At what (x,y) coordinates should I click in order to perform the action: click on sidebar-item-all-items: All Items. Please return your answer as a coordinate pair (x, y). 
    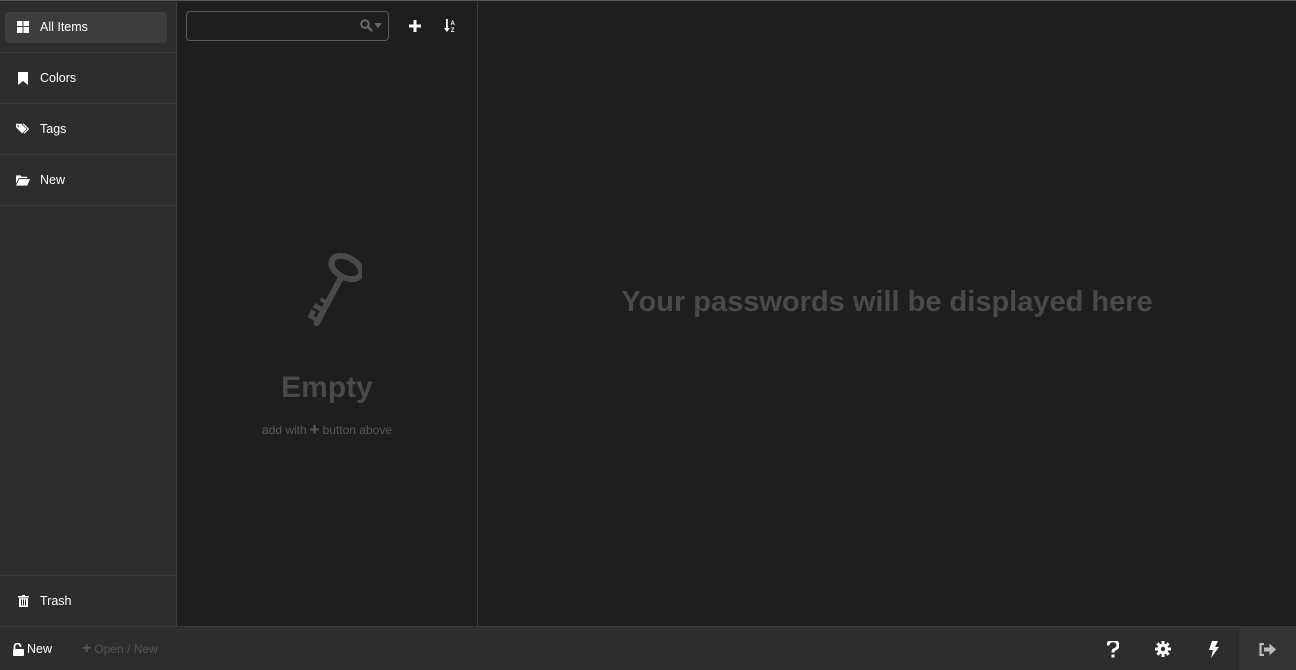
    Looking at the image, I should click on (86, 27).